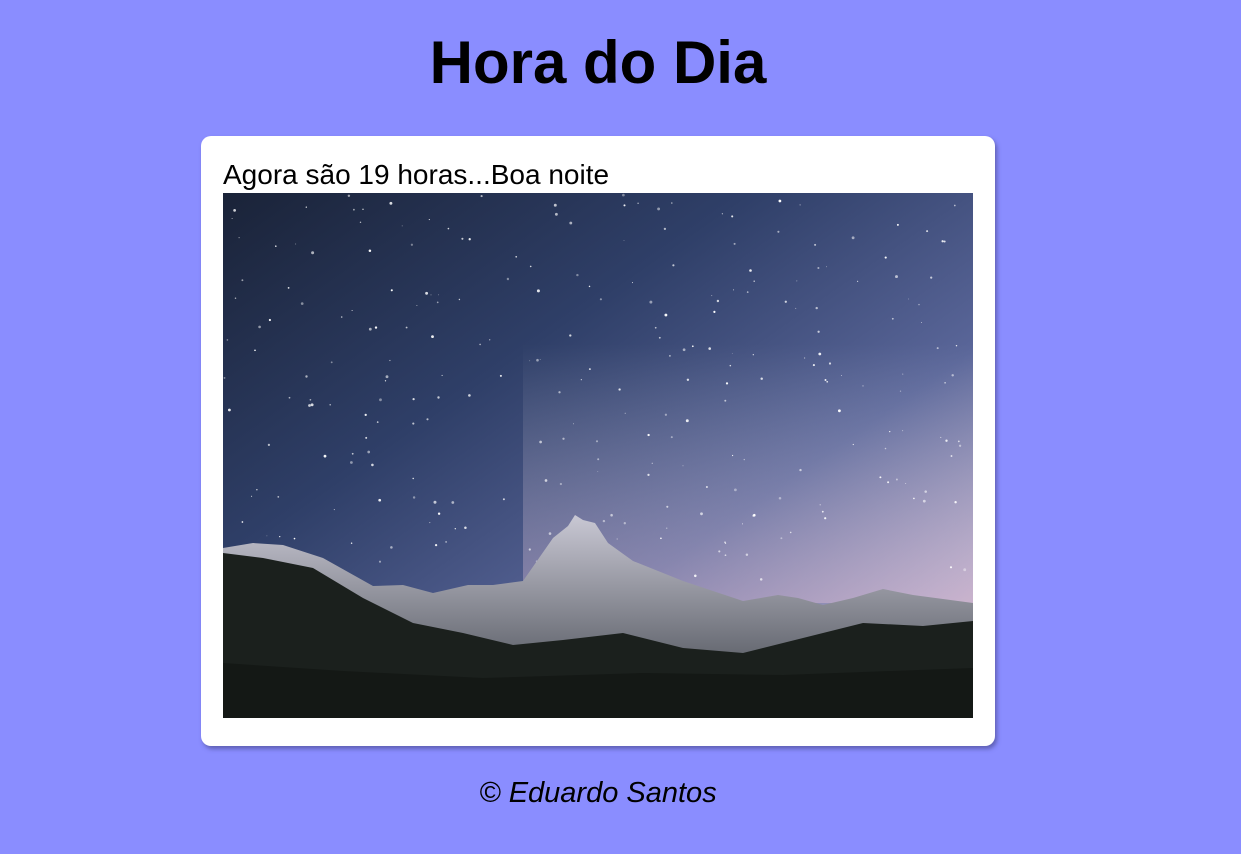  What do you see at coordinates (598, 62) in the screenshot?
I see `page-title: Hora do Dia` at bounding box center [598, 62].